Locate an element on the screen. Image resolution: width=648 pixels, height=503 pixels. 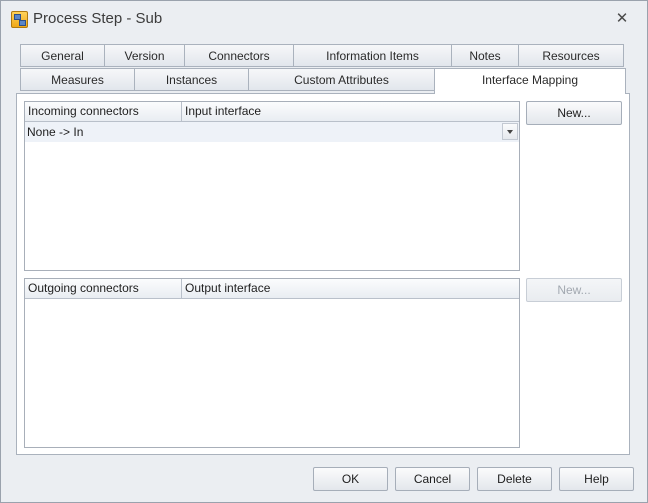
cancel-button: Cancel is located at coordinates (432, 479).